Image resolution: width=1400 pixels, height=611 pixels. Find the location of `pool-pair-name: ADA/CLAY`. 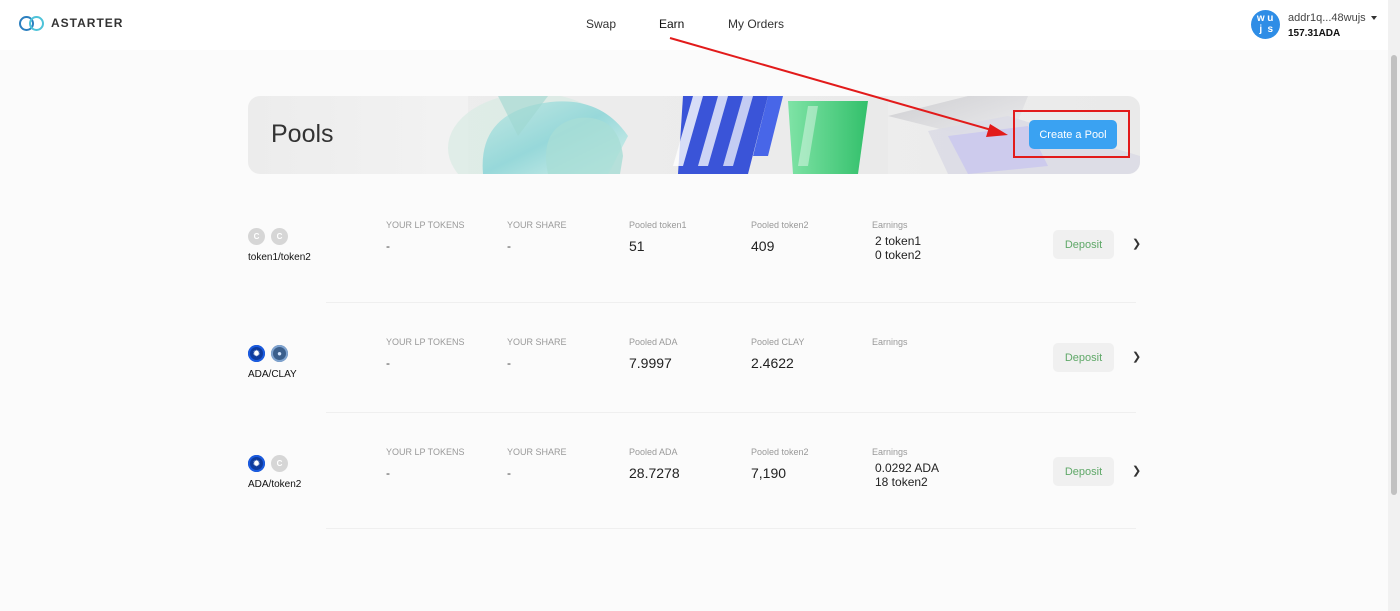

pool-pair-name: ADA/CLAY is located at coordinates (272, 374).